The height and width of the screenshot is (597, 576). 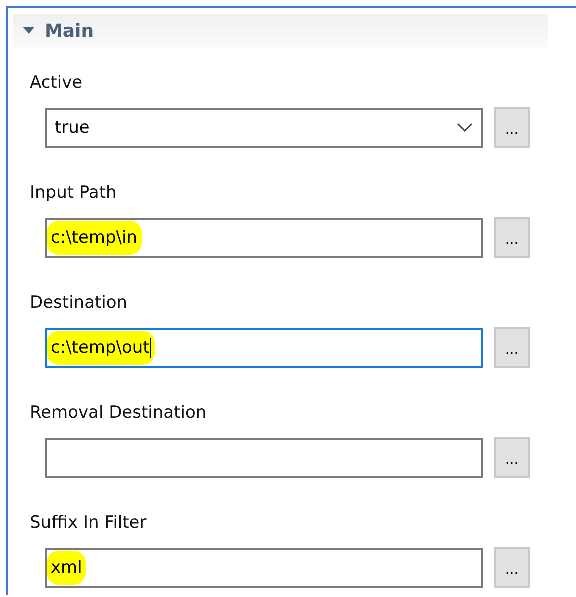 What do you see at coordinates (264, 348) in the screenshot?
I see `input-field: c:\temp\out` at bounding box center [264, 348].